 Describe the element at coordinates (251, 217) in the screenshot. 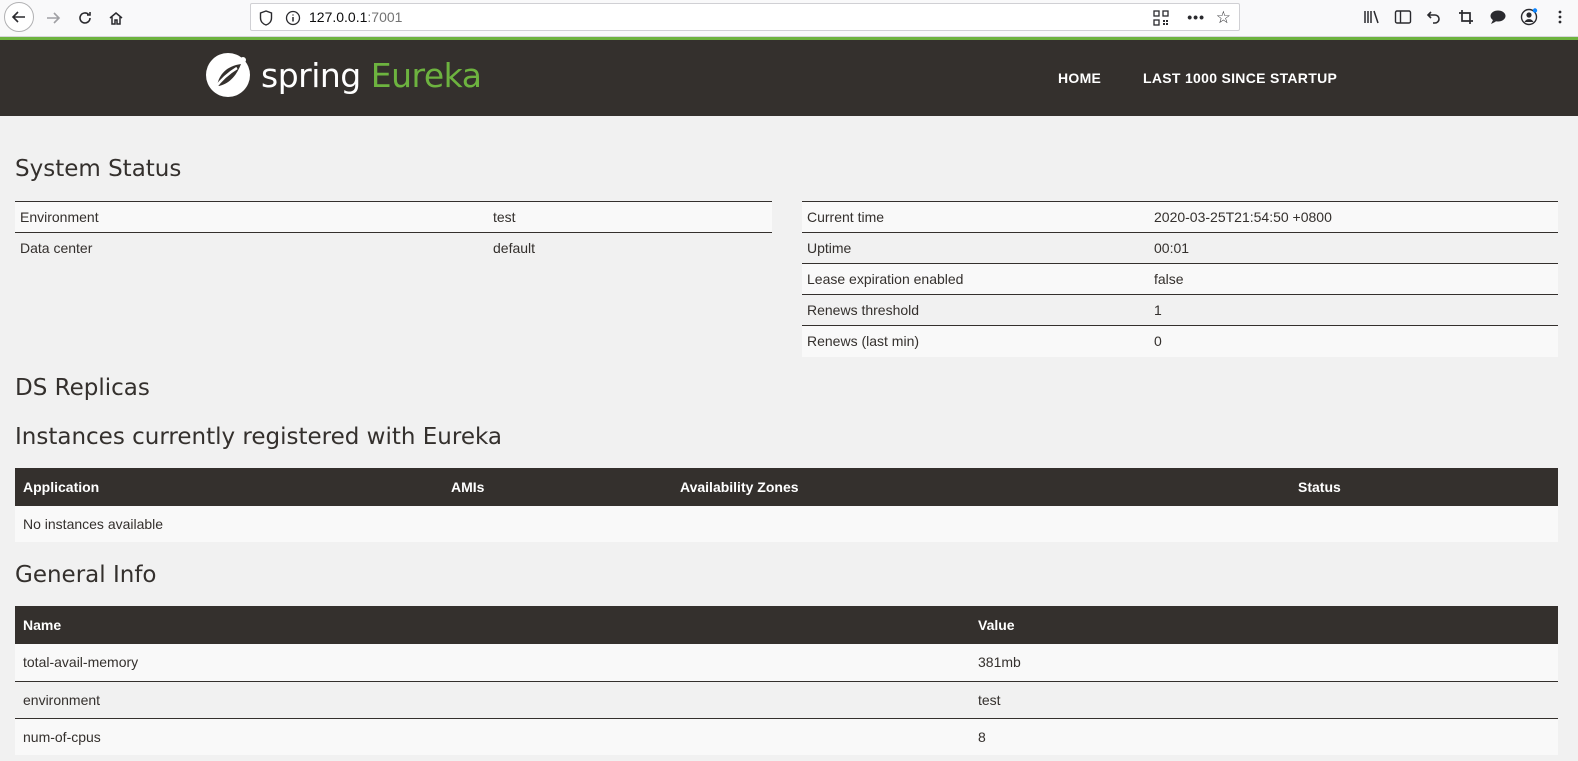

I see `status-label: Environment` at that location.